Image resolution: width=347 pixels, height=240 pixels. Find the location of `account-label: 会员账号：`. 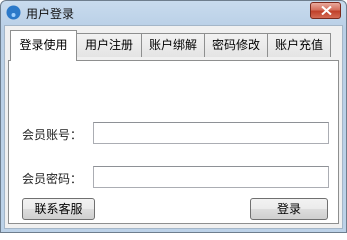

account-label: 会员账号： is located at coordinates (52, 135).